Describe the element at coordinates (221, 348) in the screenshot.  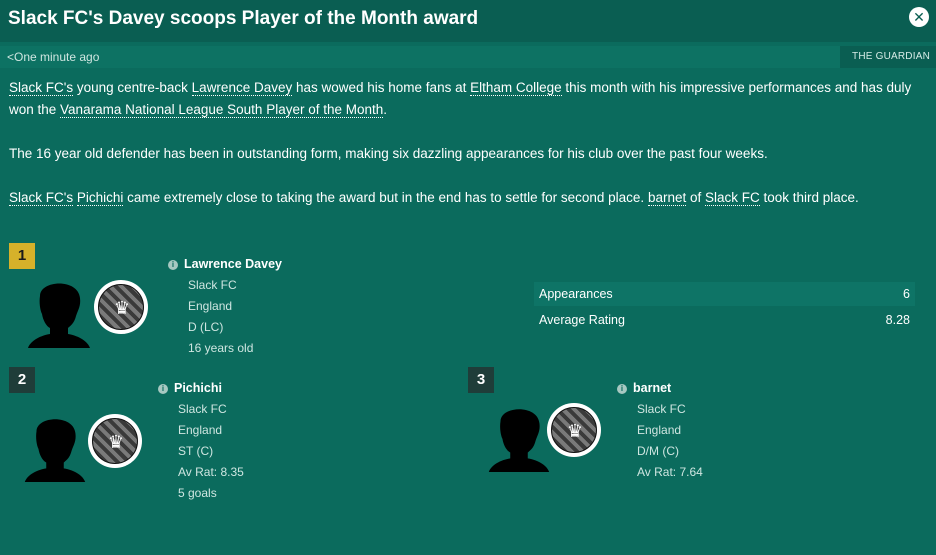
I see `player-age: 16 years old` at that location.